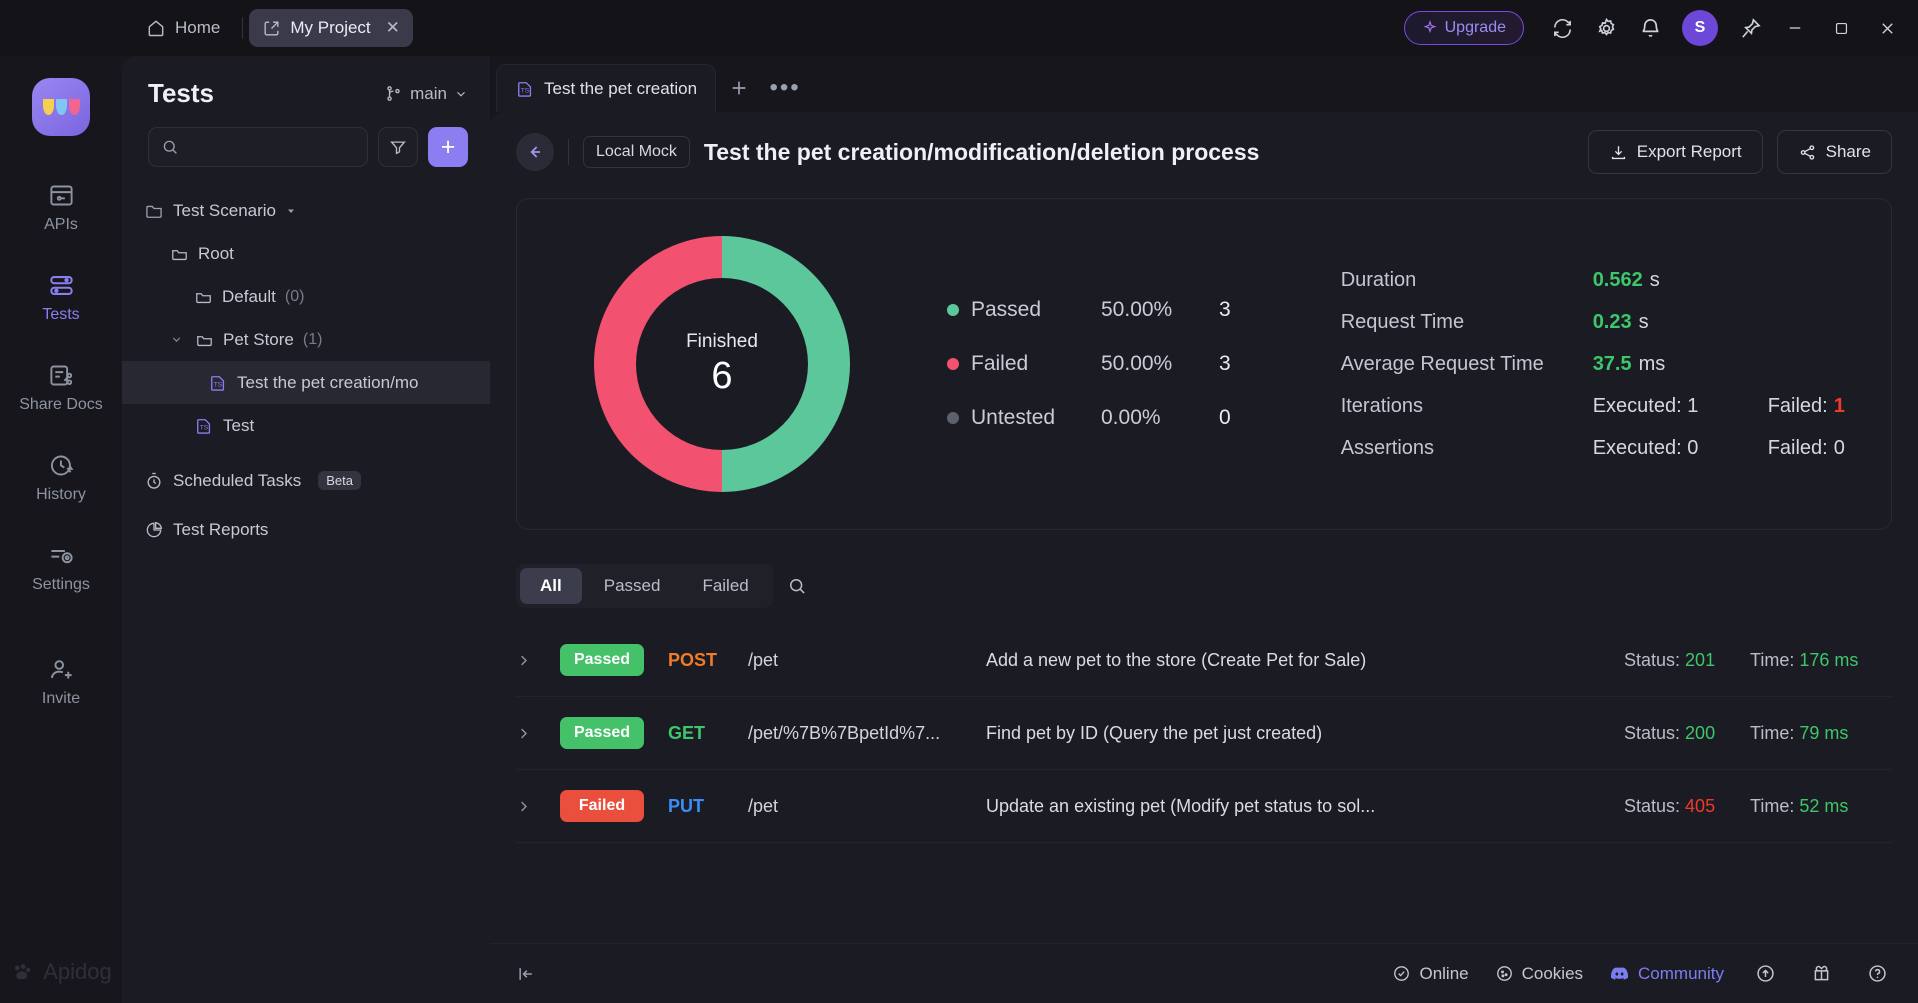  I want to click on pin-icon, so click(1750, 28).